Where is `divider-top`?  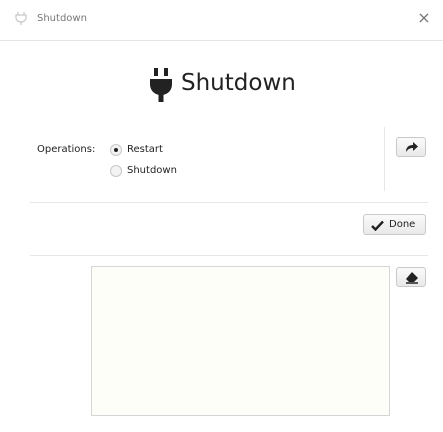 divider-top is located at coordinates (229, 202).